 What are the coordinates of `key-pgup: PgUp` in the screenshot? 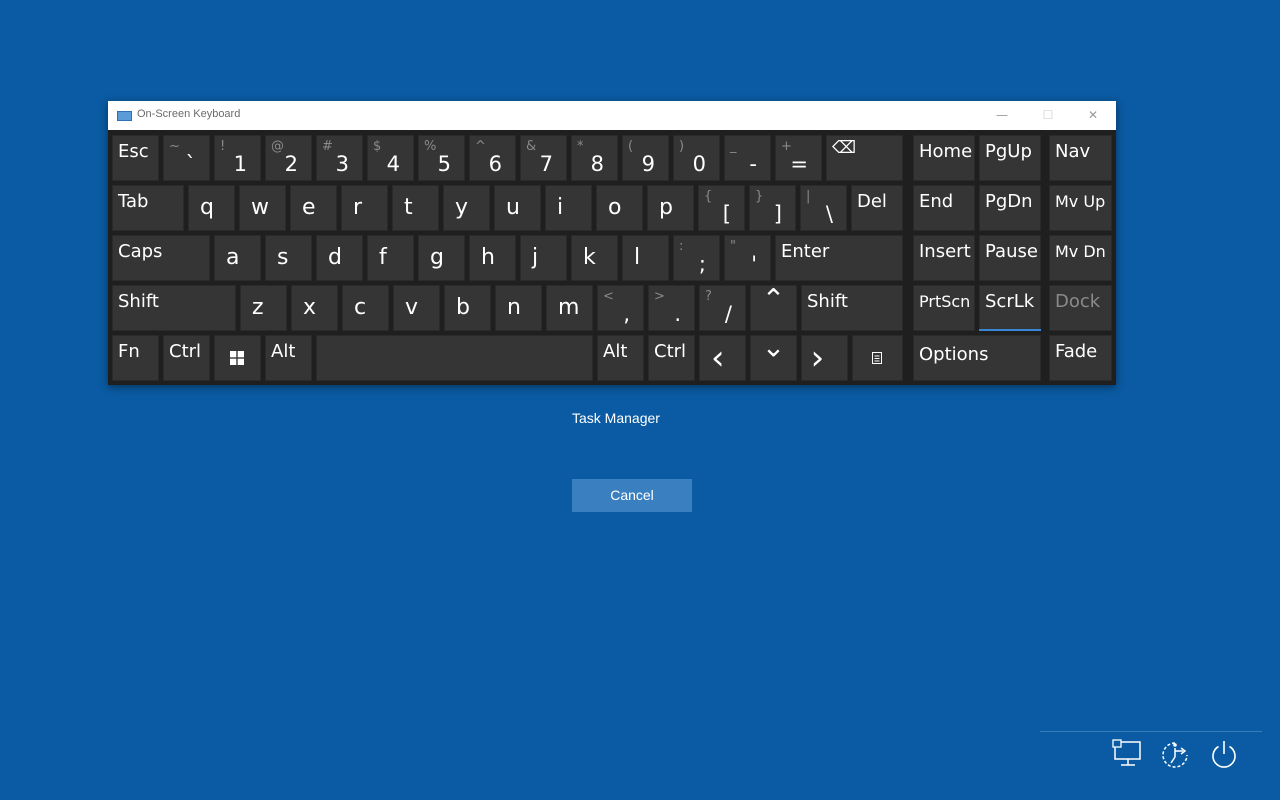 It's located at (1010, 158).